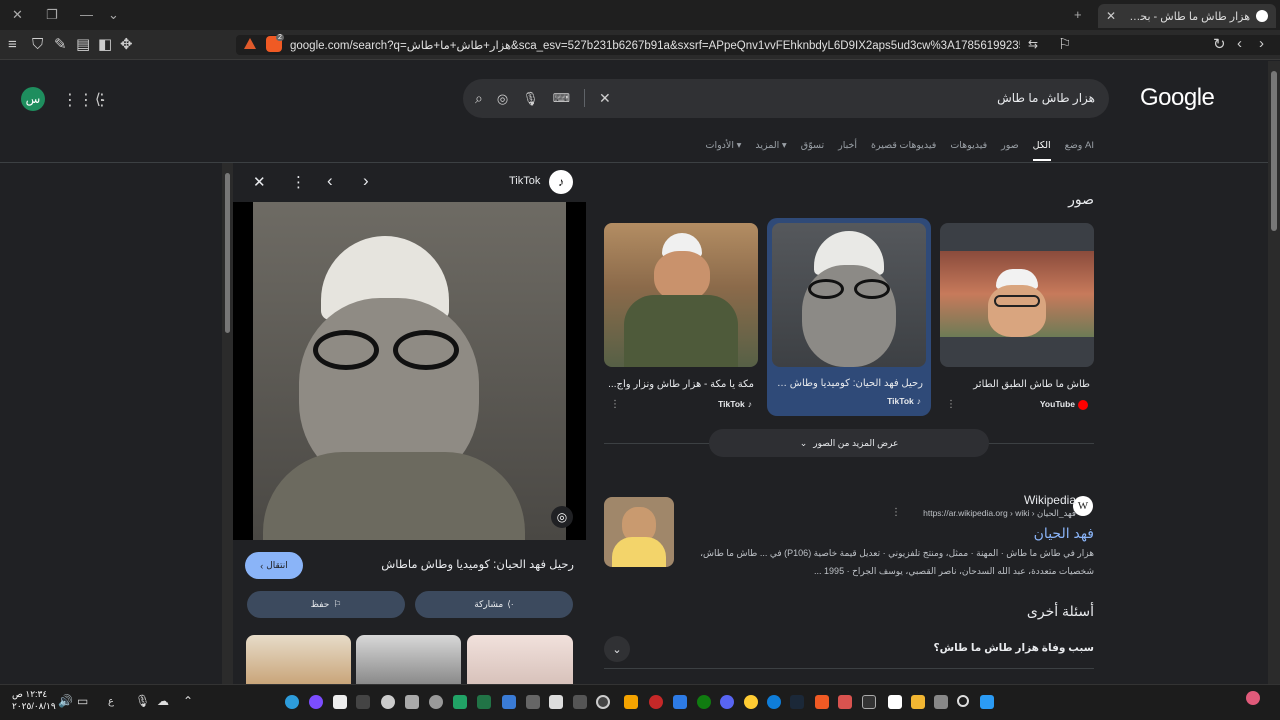 This screenshot has width=1280, height=720. What do you see at coordinates (479, 98) in the screenshot?
I see `search-icon: ⌕` at bounding box center [479, 98].